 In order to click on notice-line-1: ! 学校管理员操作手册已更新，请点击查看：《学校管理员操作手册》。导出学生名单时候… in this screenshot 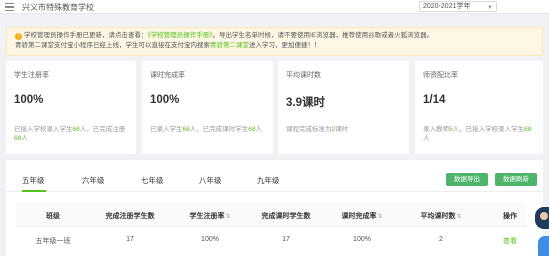, I will do `click(278, 36)`.